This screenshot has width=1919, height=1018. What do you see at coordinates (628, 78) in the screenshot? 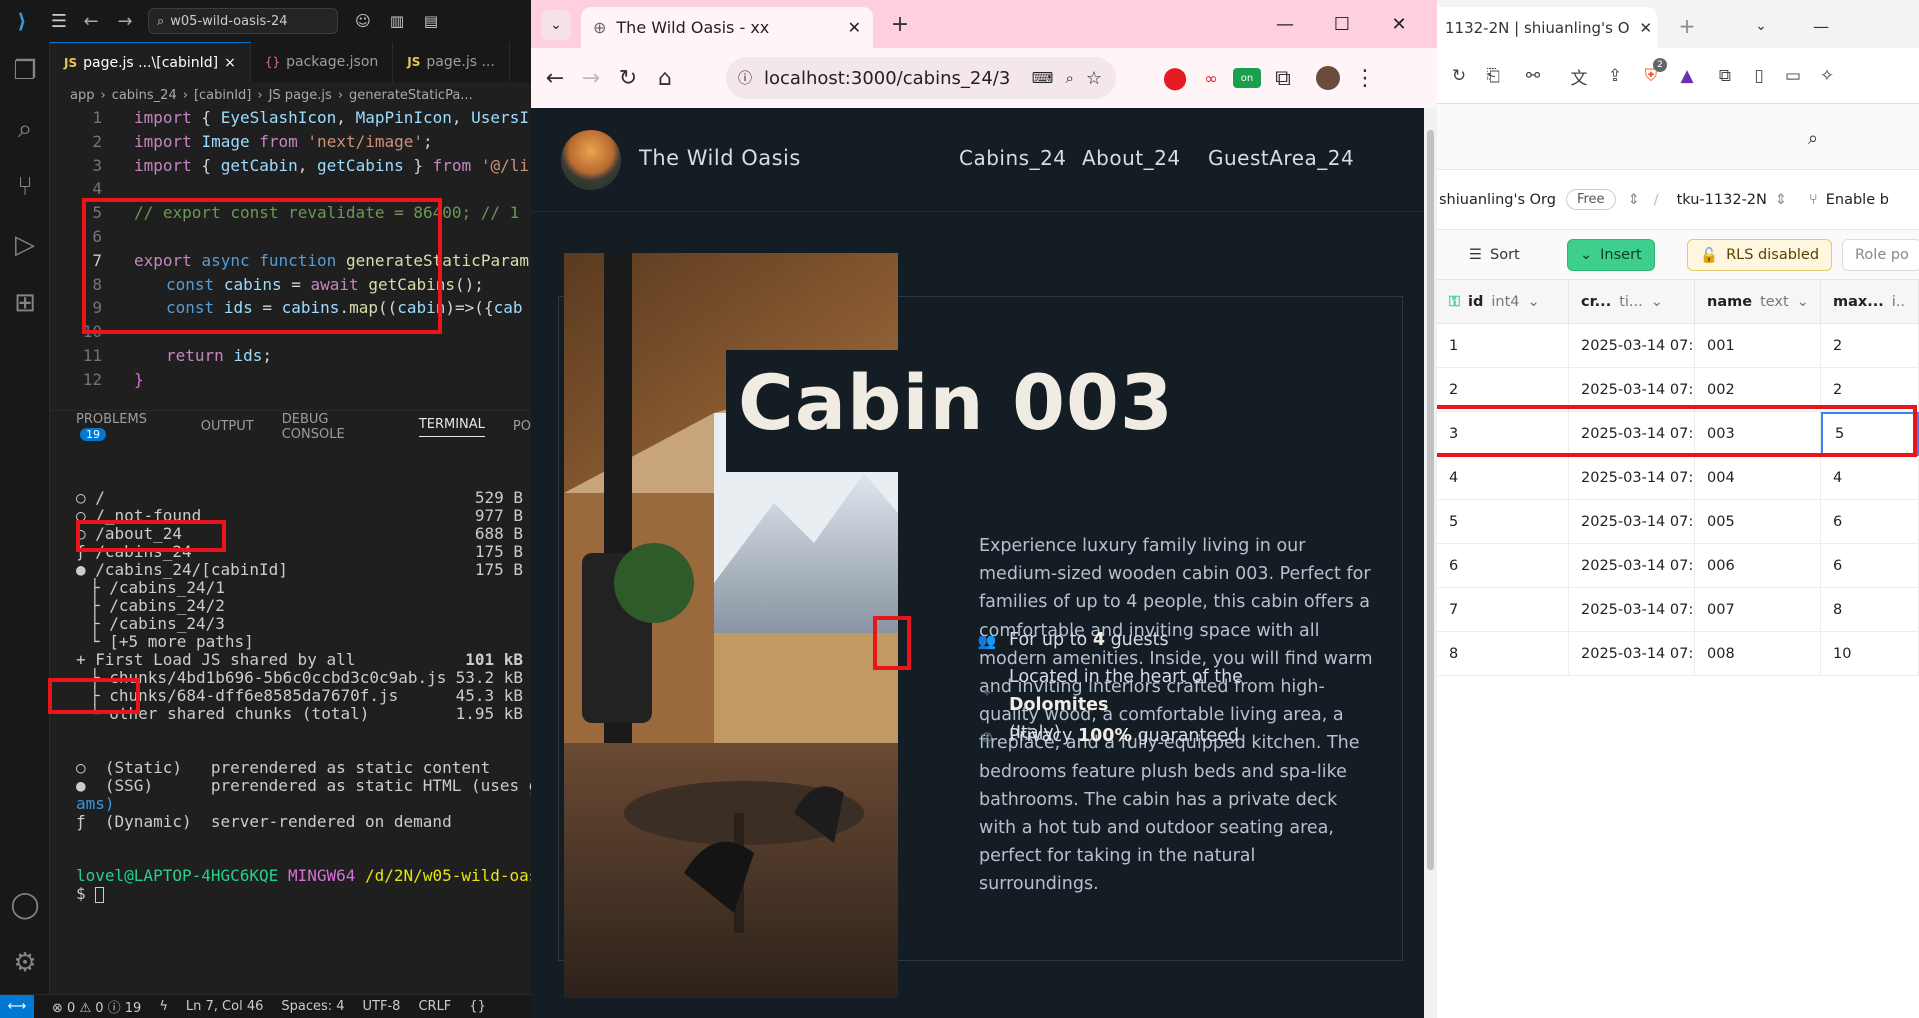
I see `reload-icon: ↻` at bounding box center [628, 78].